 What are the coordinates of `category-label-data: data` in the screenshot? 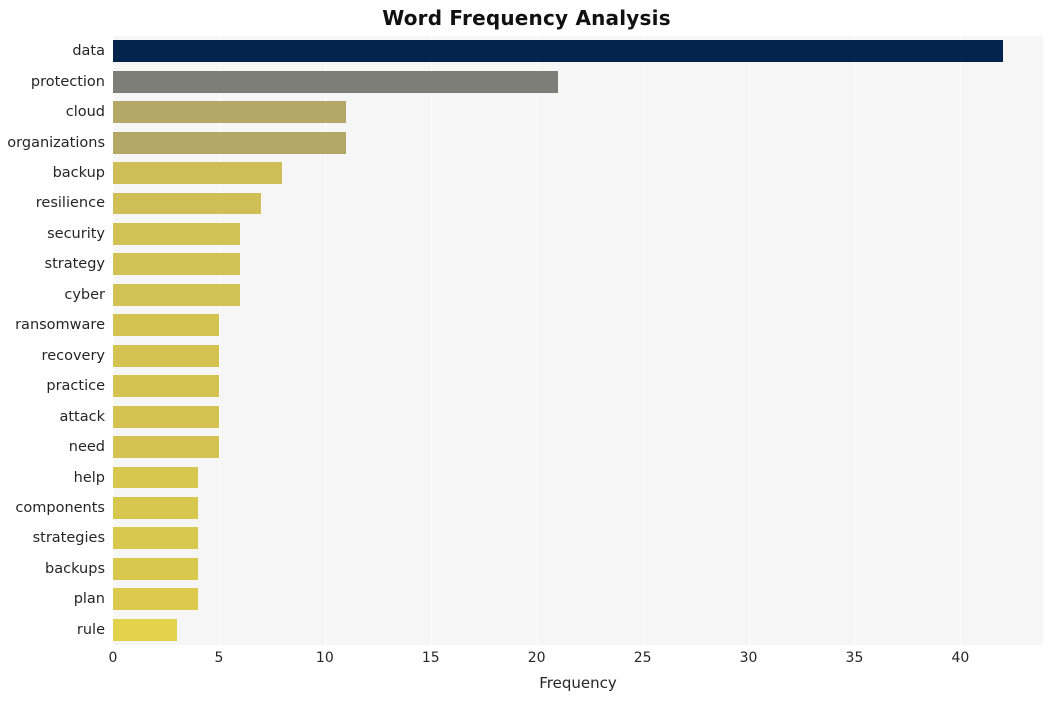 It's located at (88, 51).